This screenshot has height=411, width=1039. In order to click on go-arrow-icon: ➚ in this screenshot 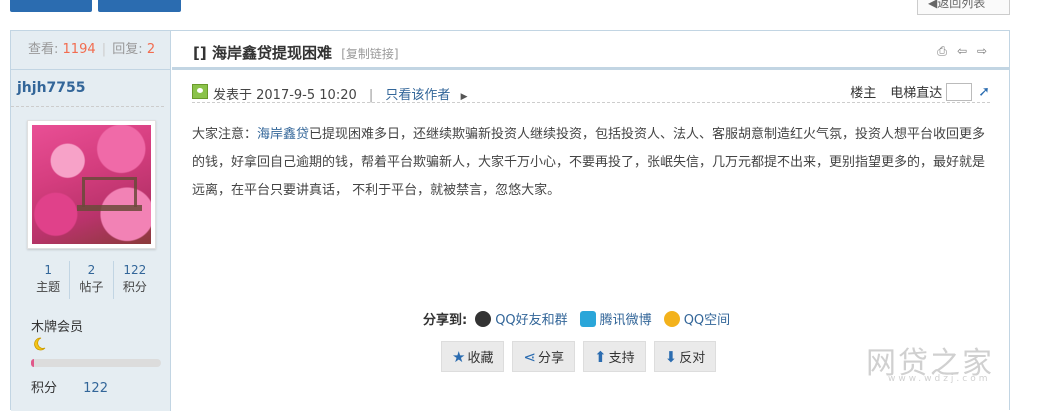, I will do `click(984, 92)`.